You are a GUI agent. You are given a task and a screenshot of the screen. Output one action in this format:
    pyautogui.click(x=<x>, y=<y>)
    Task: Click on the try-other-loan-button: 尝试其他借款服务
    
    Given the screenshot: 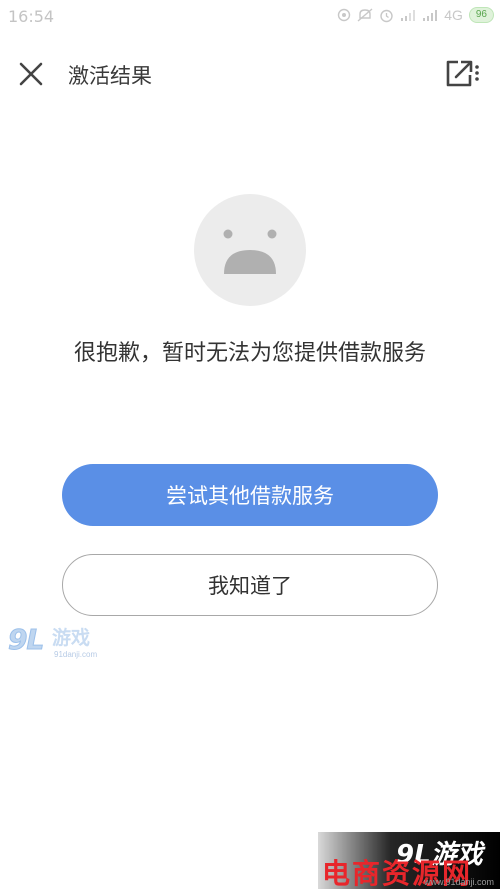 What is the action you would take?
    pyautogui.click(x=250, y=495)
    